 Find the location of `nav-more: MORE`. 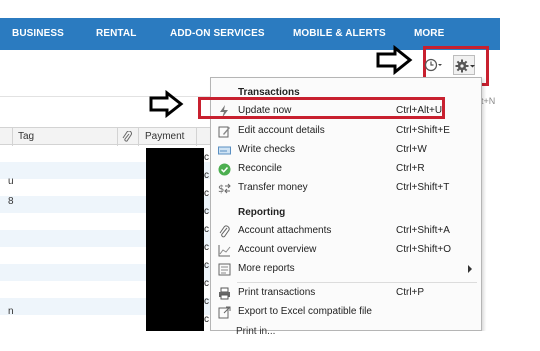

nav-more: MORE is located at coordinates (429, 33).